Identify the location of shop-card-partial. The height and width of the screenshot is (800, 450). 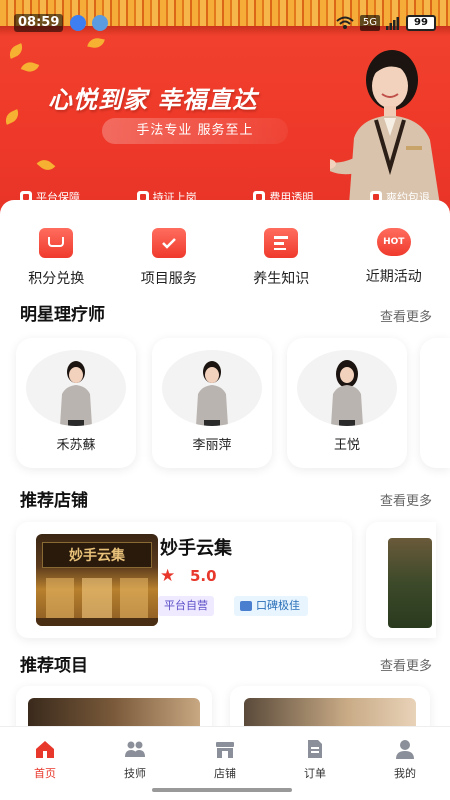
(401, 580).